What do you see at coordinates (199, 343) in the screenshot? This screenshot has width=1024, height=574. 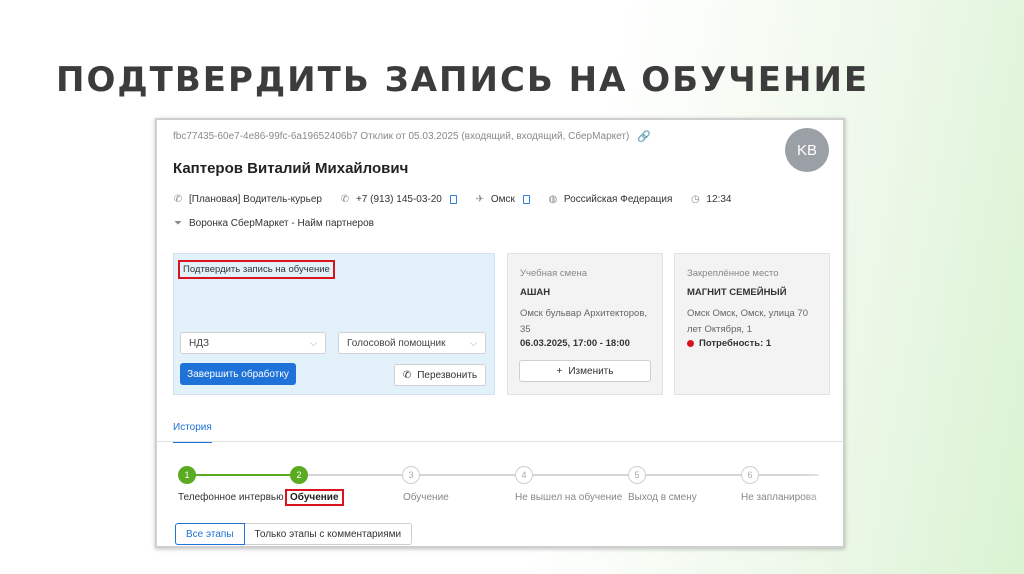 I see `result-select-value: НДЗ` at bounding box center [199, 343].